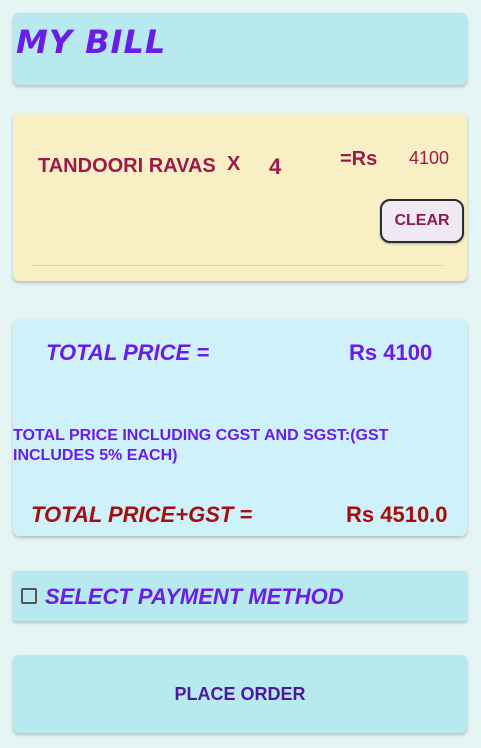 The image size is (481, 748). Describe the element at coordinates (397, 514) in the screenshot. I see `total-gst-value: Rs 4510.0` at that location.